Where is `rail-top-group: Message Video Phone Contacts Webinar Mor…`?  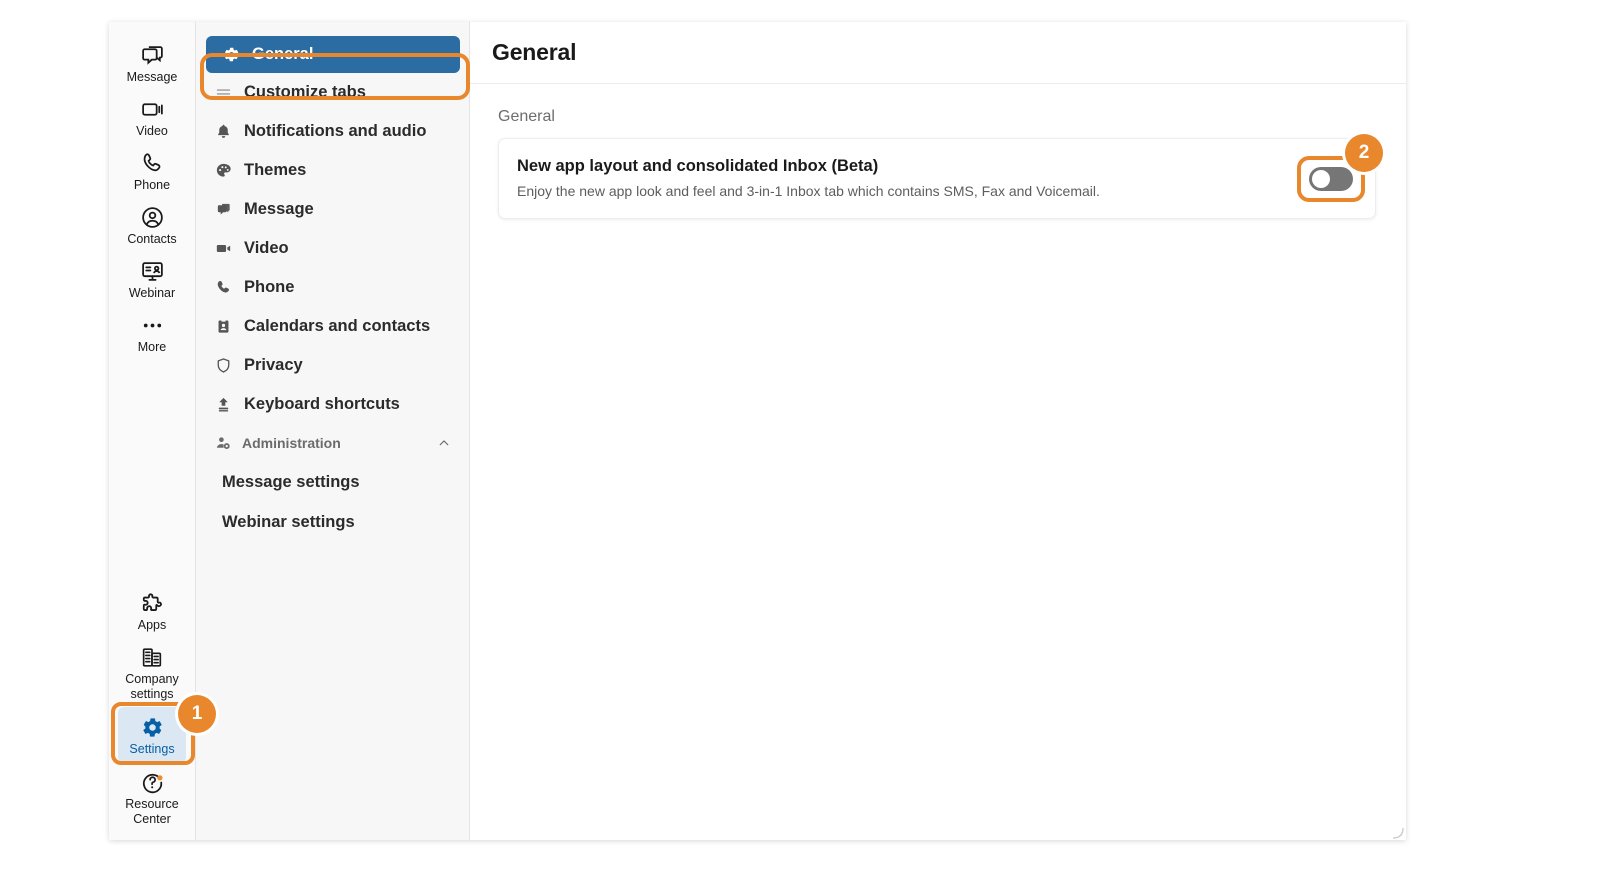 rail-top-group: Message Video Phone Contacts Webinar Mor… is located at coordinates (152, 191).